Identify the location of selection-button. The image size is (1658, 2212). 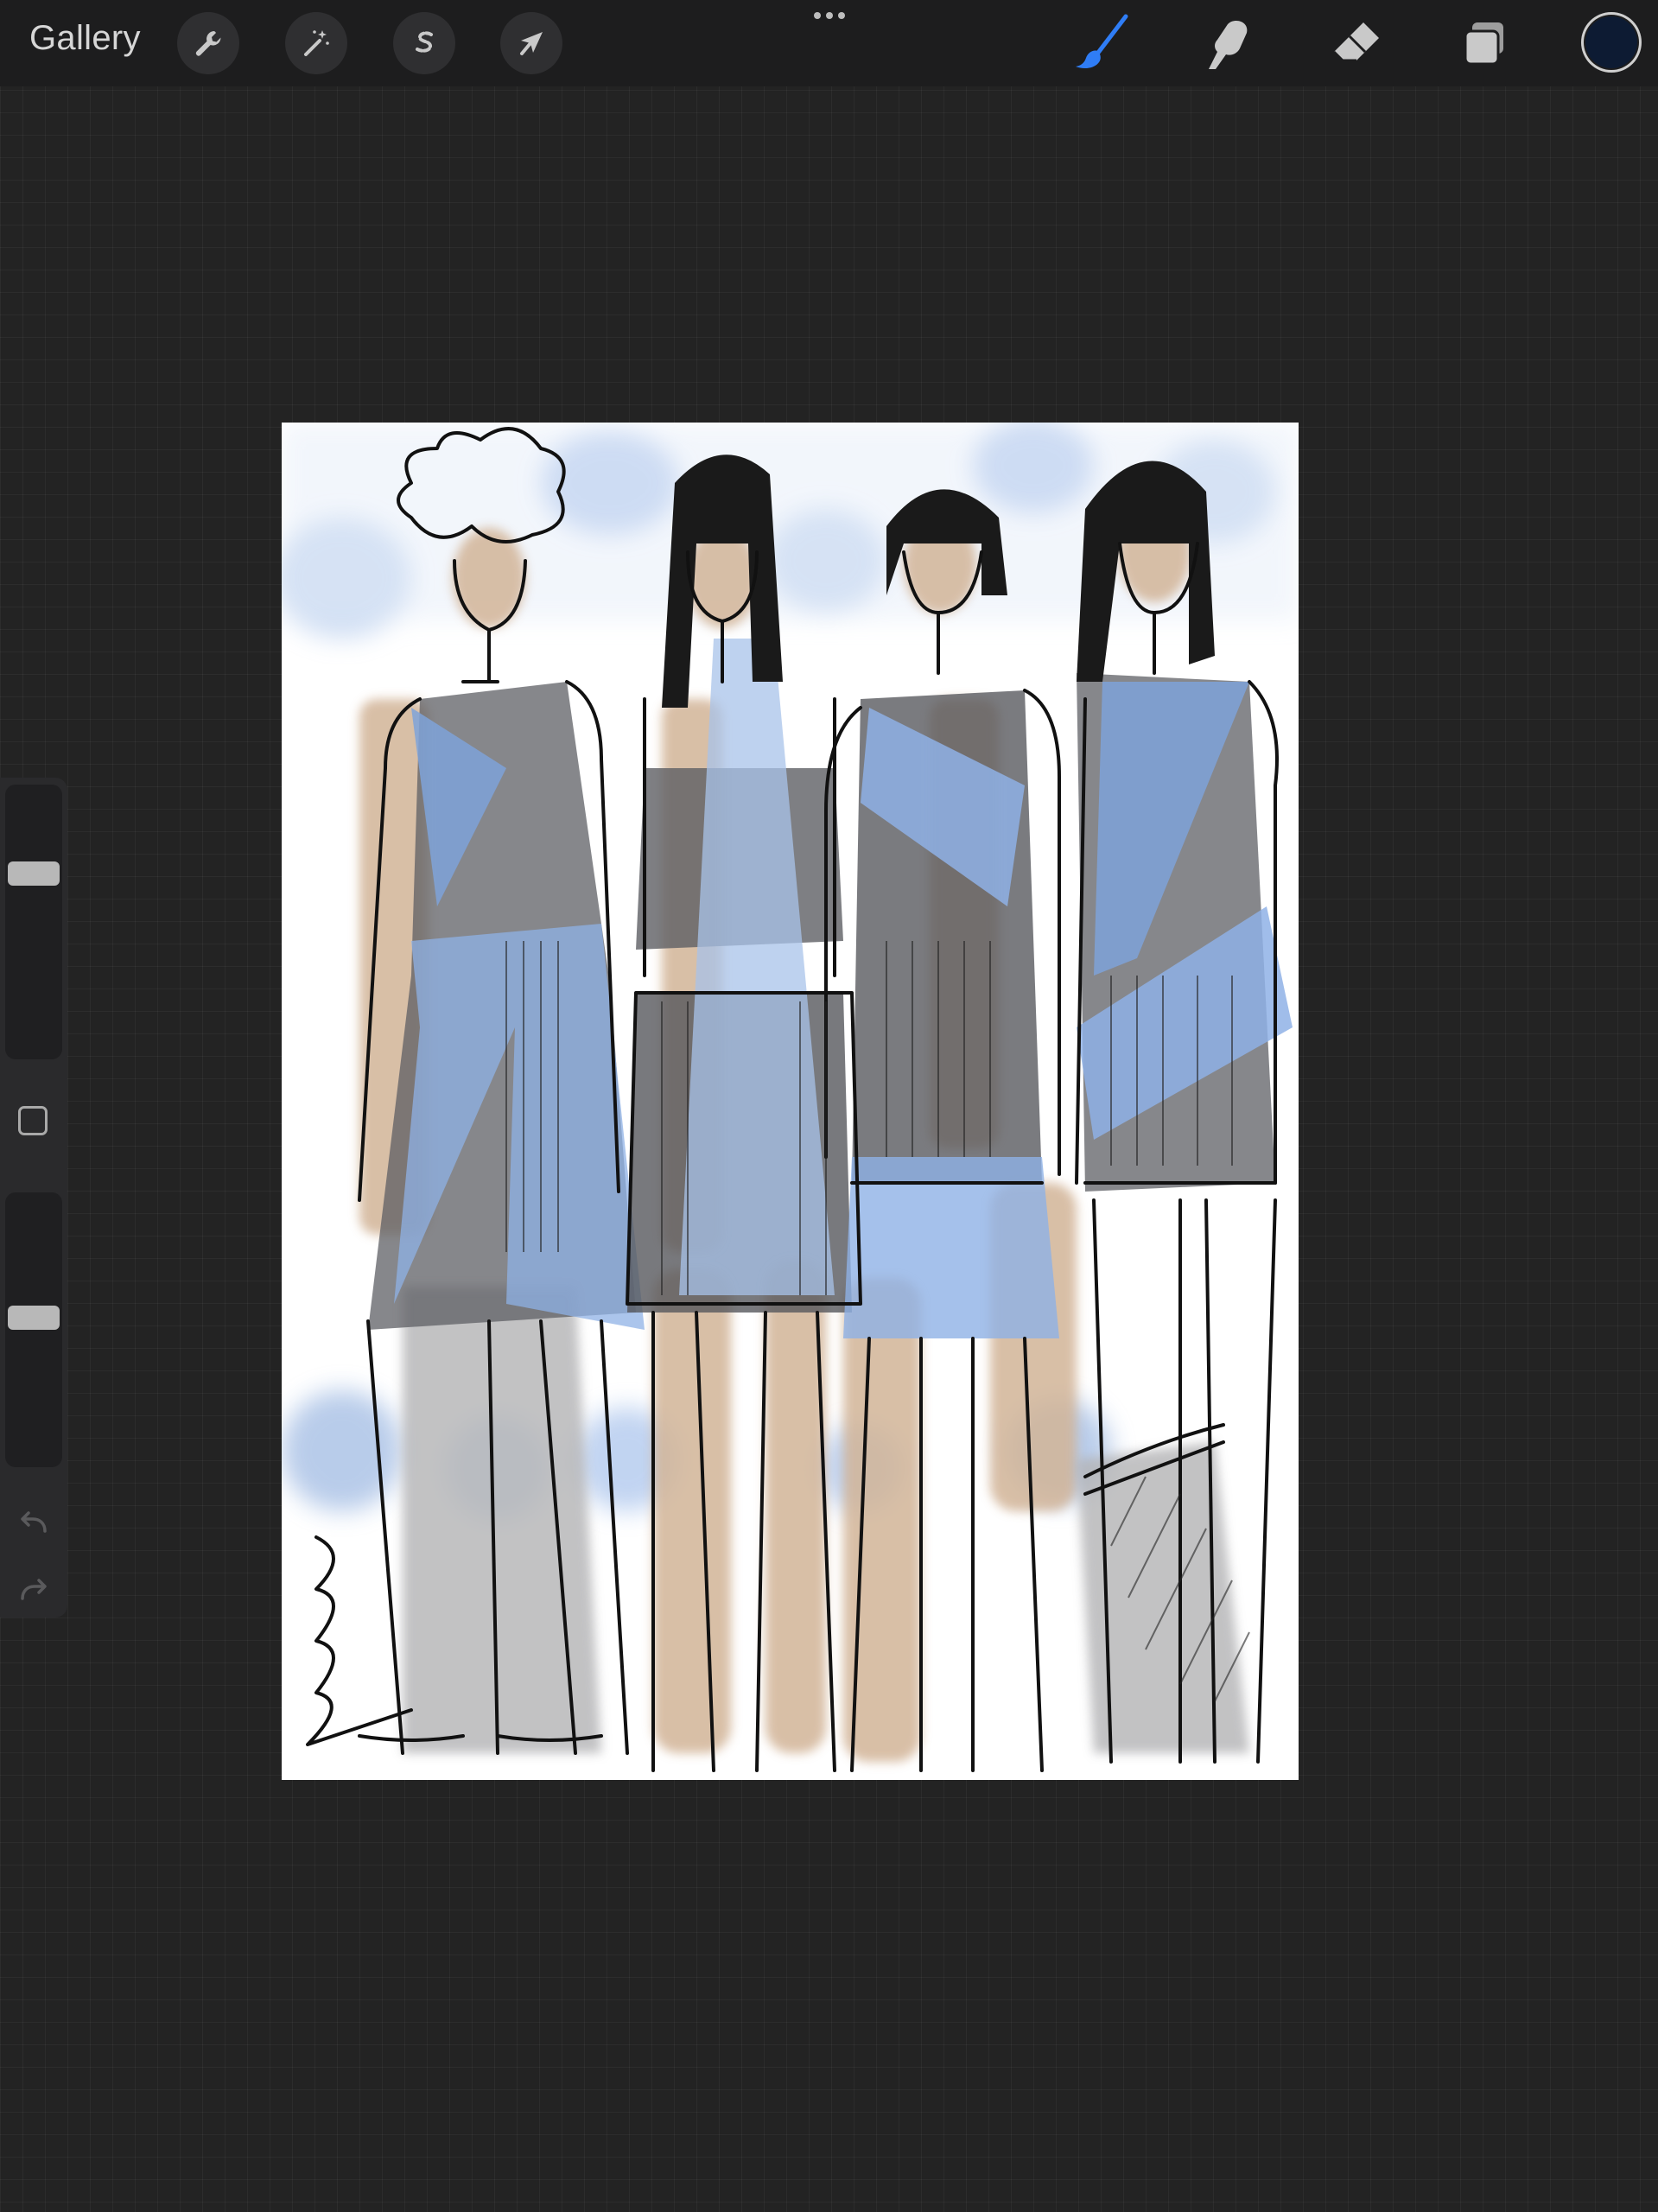
(424, 43).